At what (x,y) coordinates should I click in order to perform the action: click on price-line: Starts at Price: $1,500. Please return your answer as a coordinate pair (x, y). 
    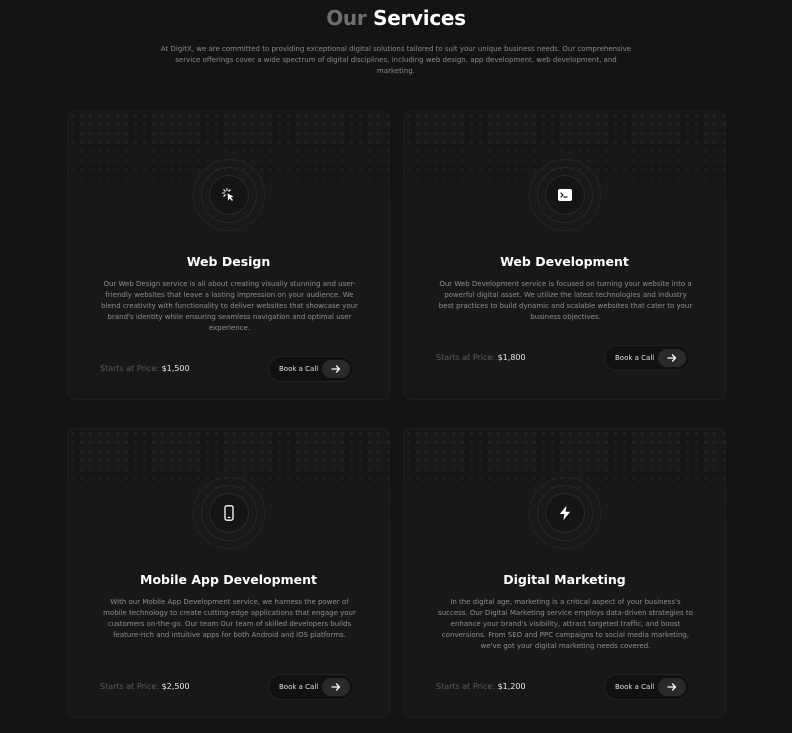
    Looking at the image, I should click on (145, 368).